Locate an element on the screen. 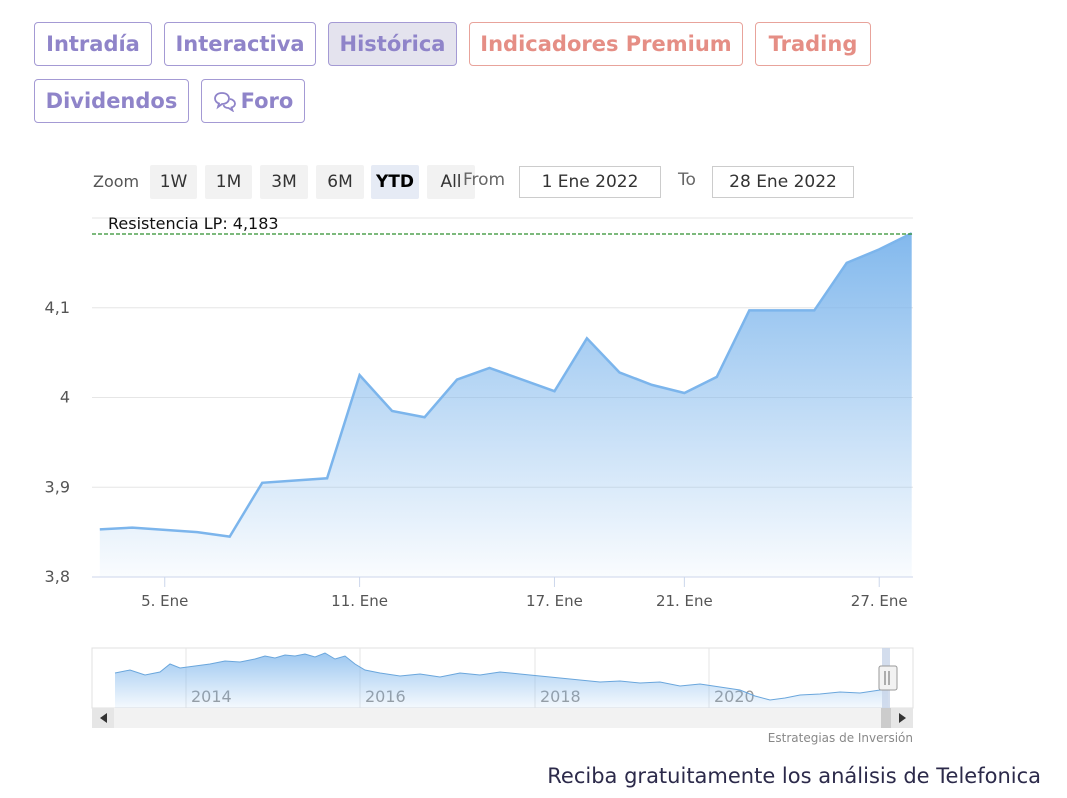 The image size is (1067, 798). y-tick-label: 4 is located at coordinates (65, 397).